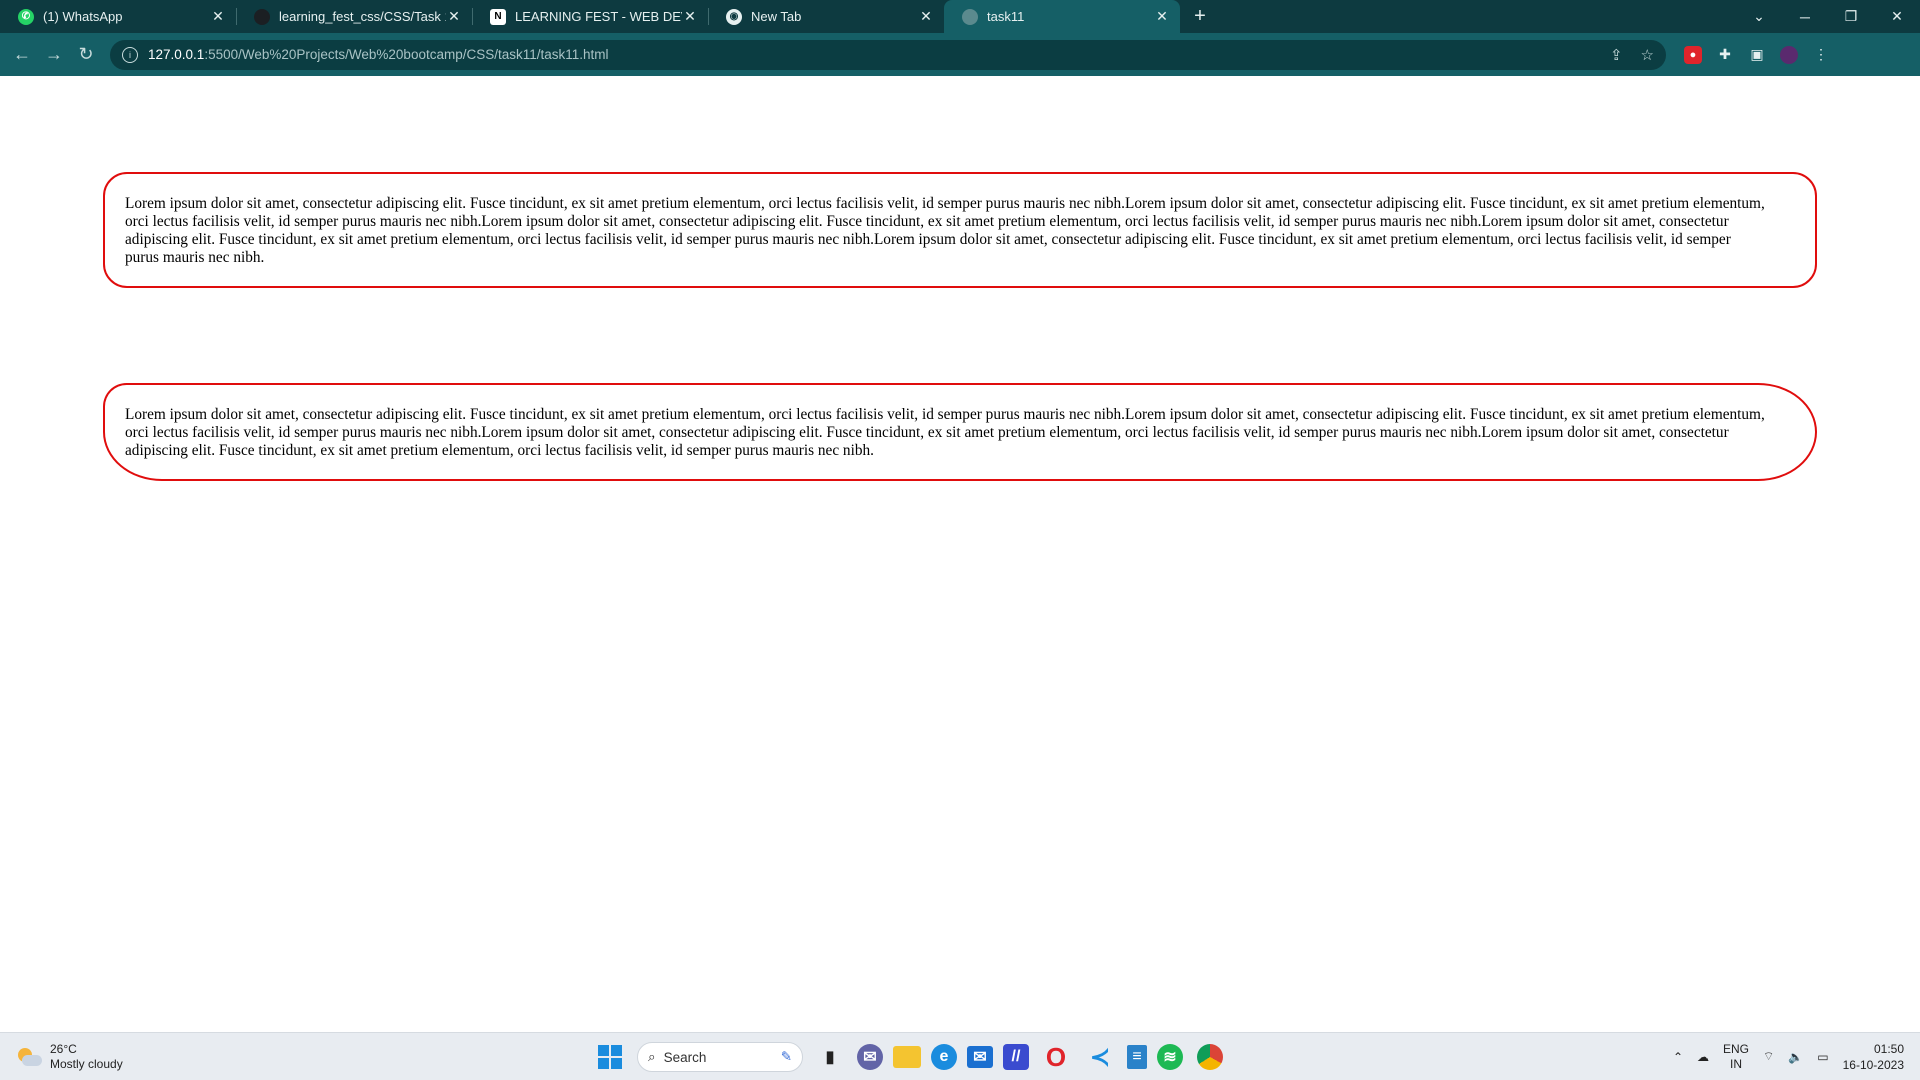 This screenshot has width=1920, height=1080. Describe the element at coordinates (610, 1057) in the screenshot. I see `windows-start-icon` at that location.